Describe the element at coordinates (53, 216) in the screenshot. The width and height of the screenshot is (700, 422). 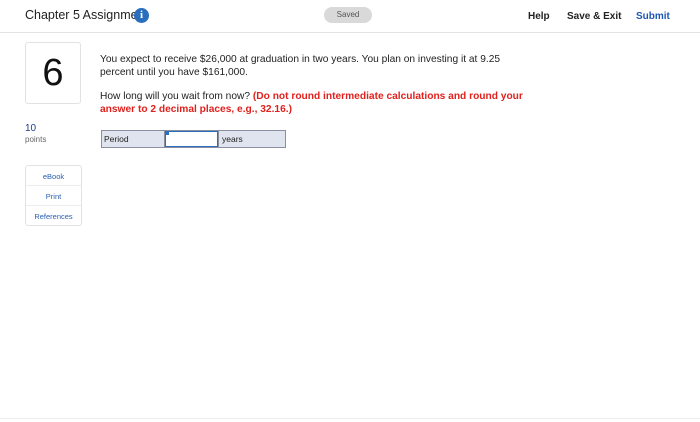
I see `references-link: References` at that location.